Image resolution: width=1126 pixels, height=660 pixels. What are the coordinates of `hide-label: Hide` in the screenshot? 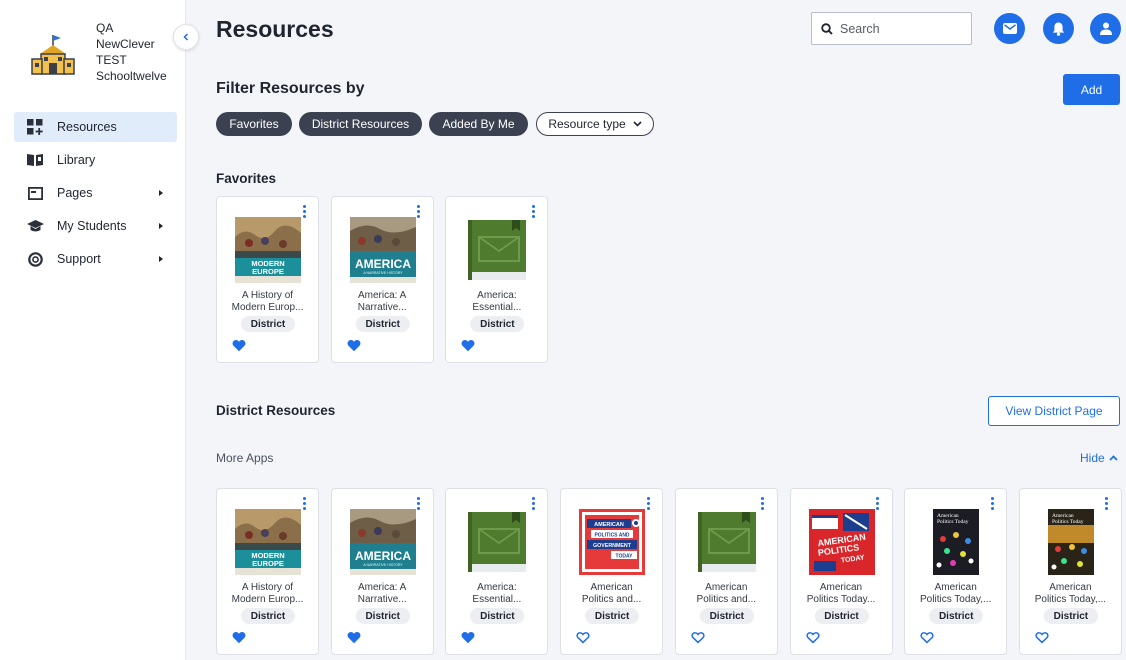 It's located at (1092, 458).